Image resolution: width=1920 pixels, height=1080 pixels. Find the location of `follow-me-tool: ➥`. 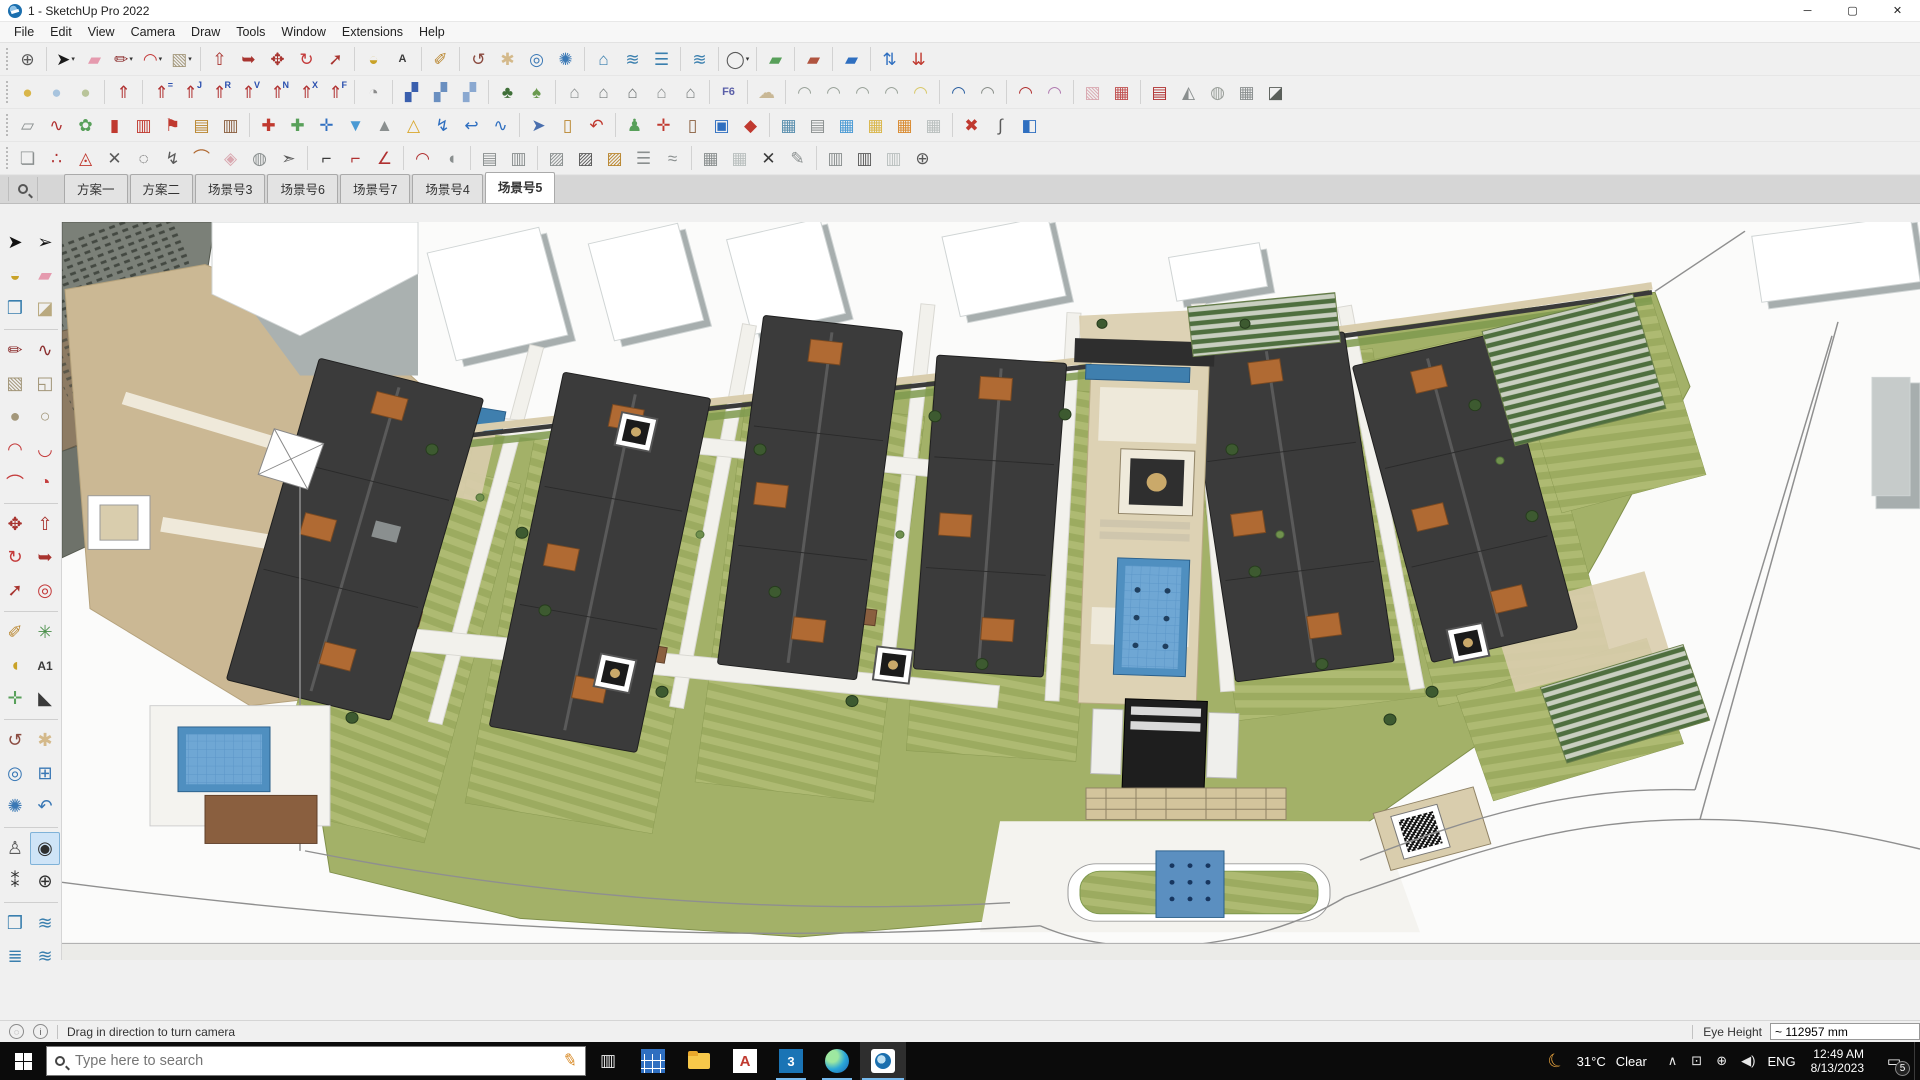

follow-me-tool: ➥ is located at coordinates (45, 557).